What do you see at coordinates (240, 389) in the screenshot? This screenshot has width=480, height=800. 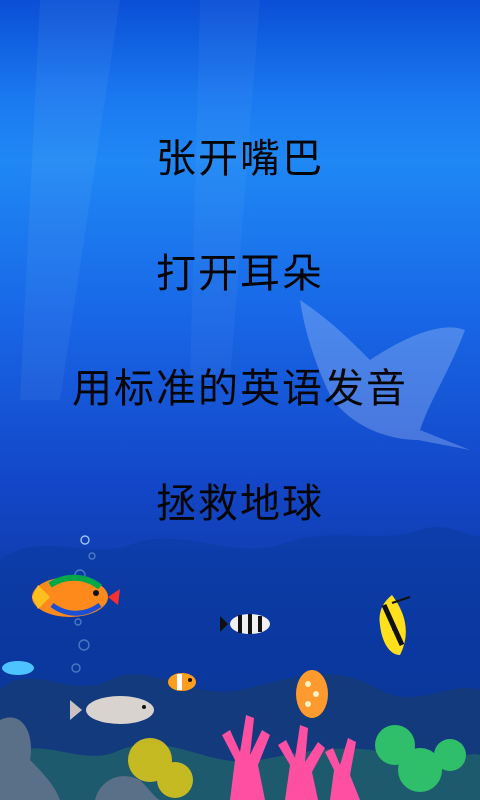 I see `menu-item-standard-pronunciation: 用标准的英语发音` at bounding box center [240, 389].